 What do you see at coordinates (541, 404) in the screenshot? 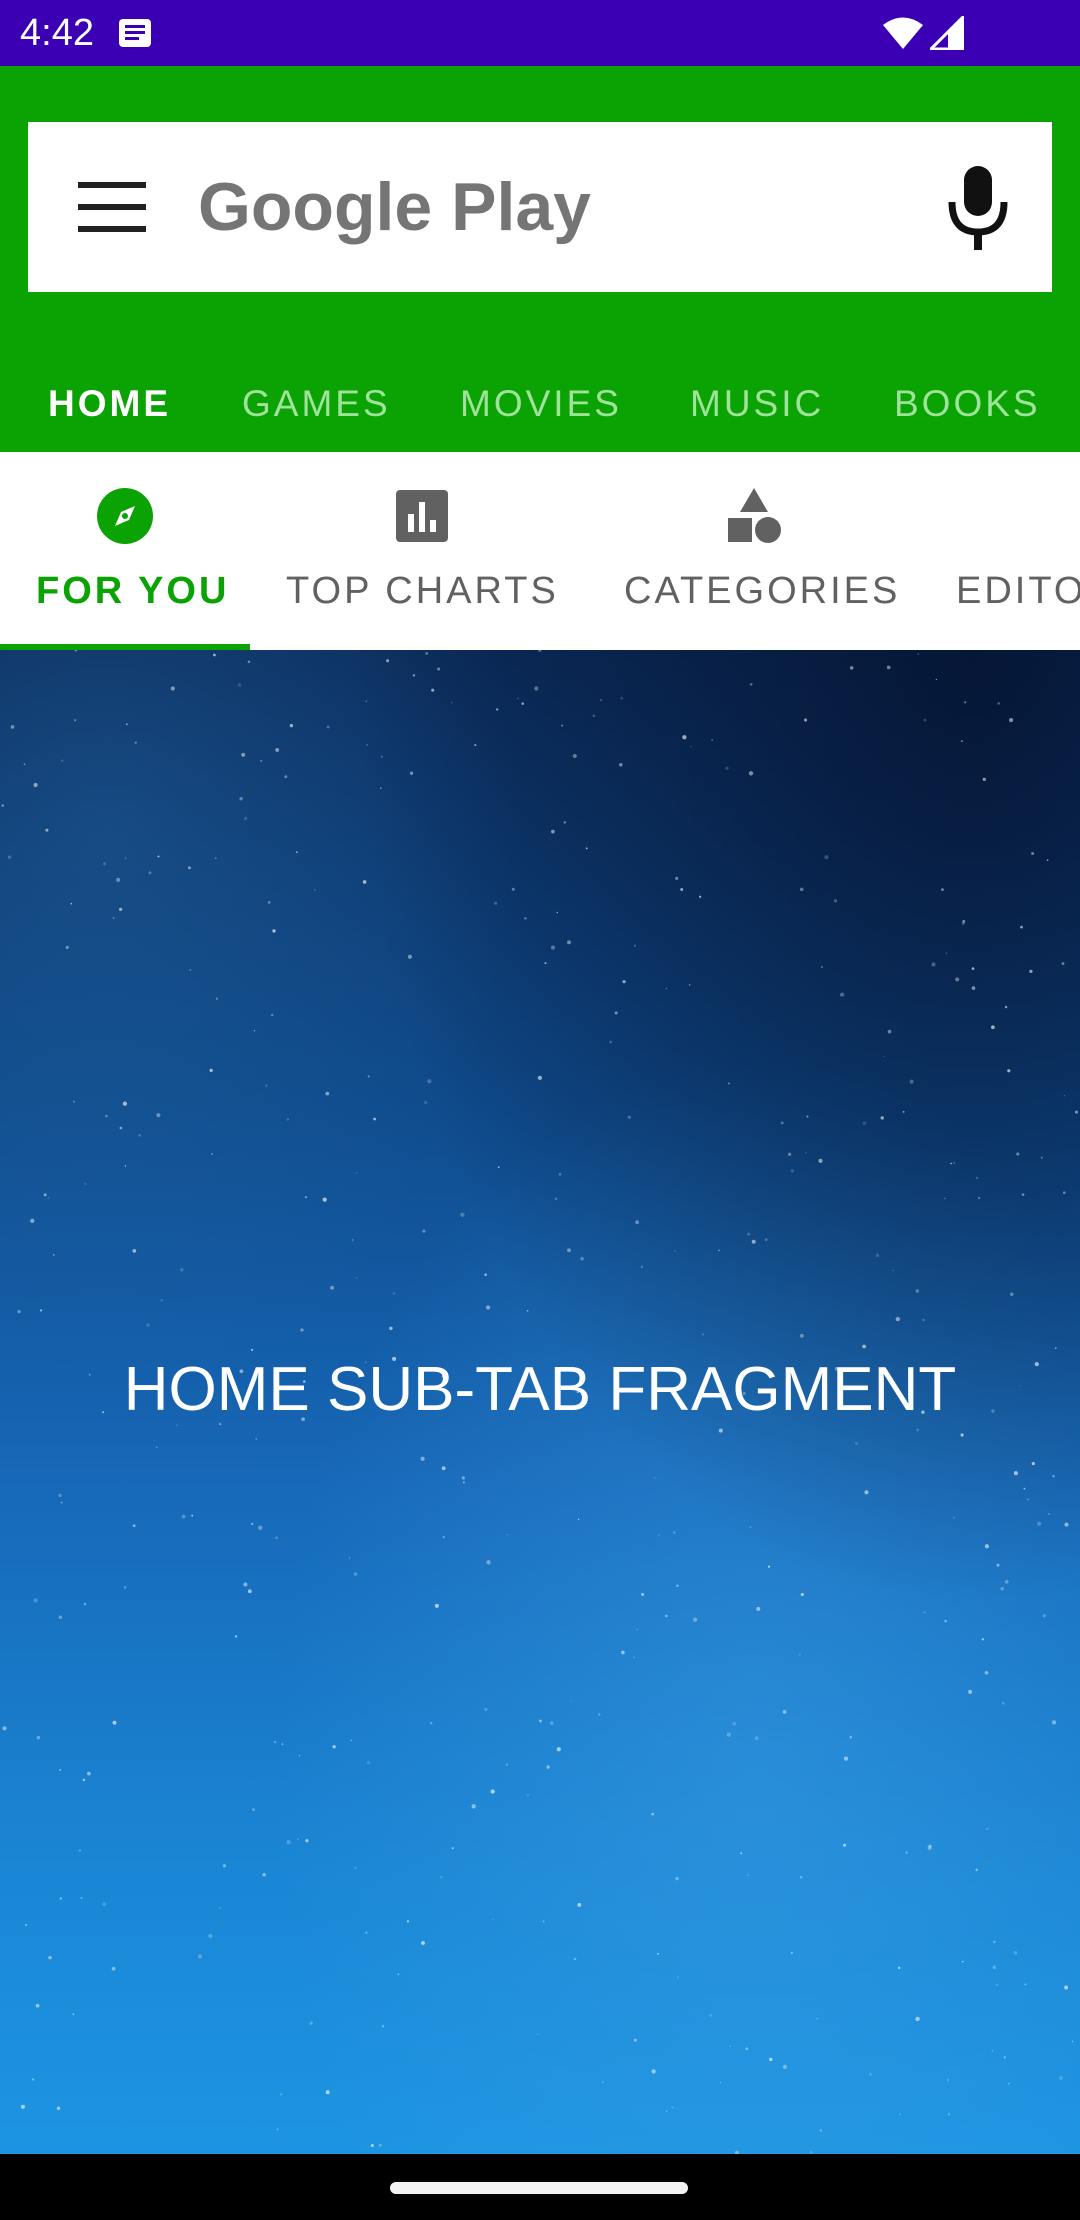
I see `tab-movies: MOVIES` at bounding box center [541, 404].